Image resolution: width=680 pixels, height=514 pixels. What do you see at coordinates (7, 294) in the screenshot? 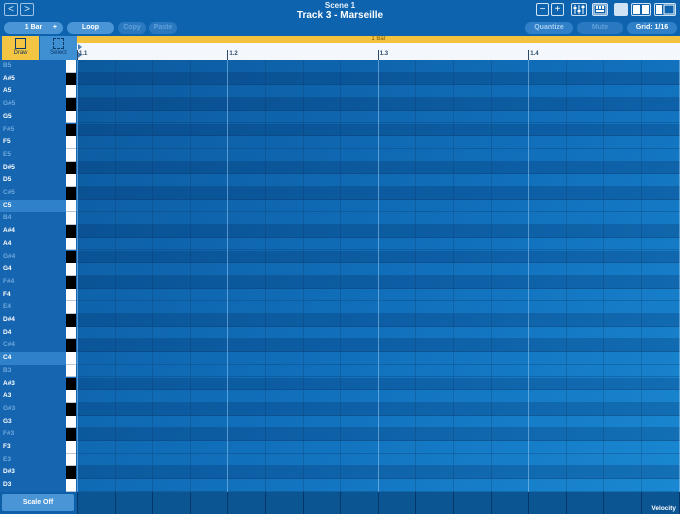
I see `key-label: F4` at bounding box center [7, 294].